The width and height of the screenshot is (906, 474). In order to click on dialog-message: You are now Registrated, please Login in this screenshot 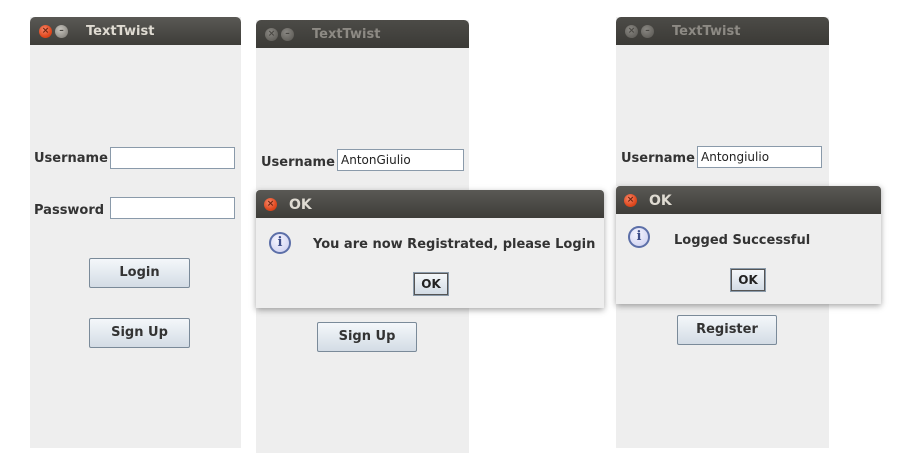, I will do `click(454, 244)`.